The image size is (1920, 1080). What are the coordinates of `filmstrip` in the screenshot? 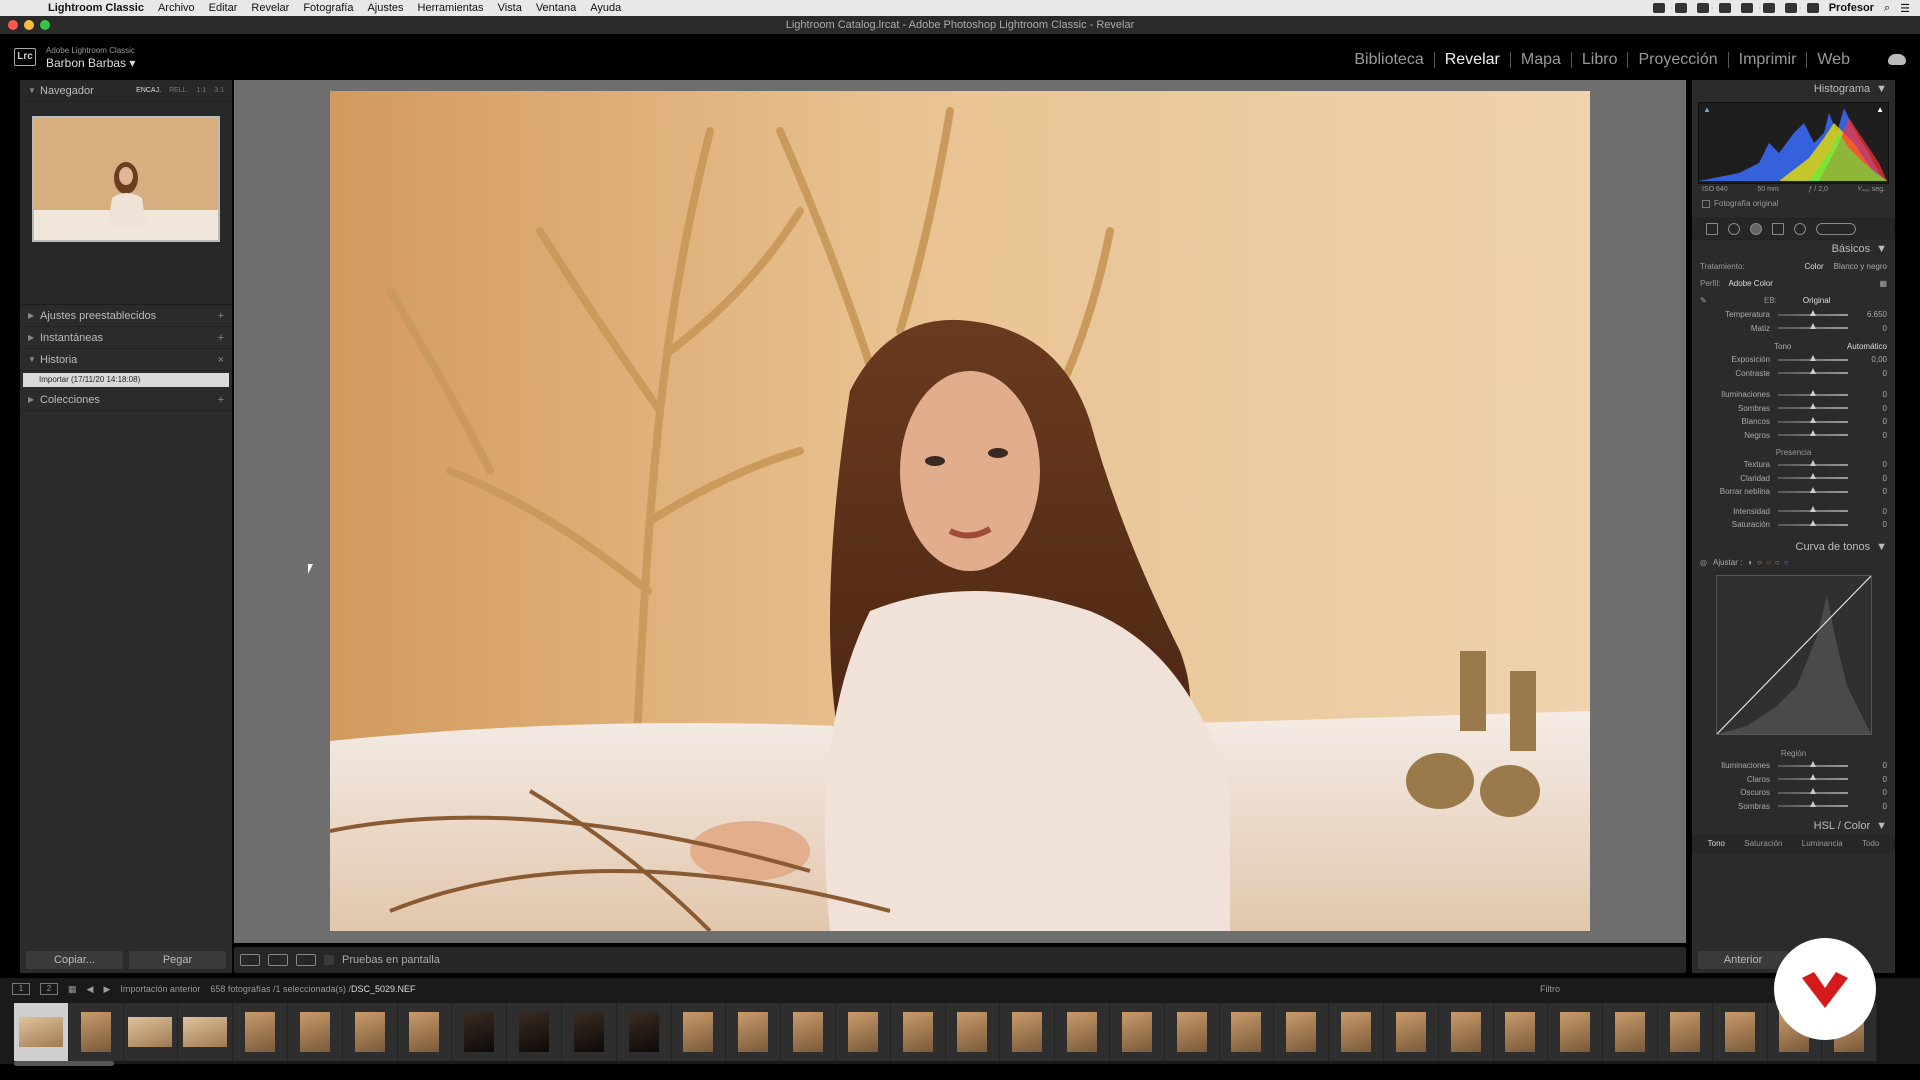 It's located at (960, 1032).